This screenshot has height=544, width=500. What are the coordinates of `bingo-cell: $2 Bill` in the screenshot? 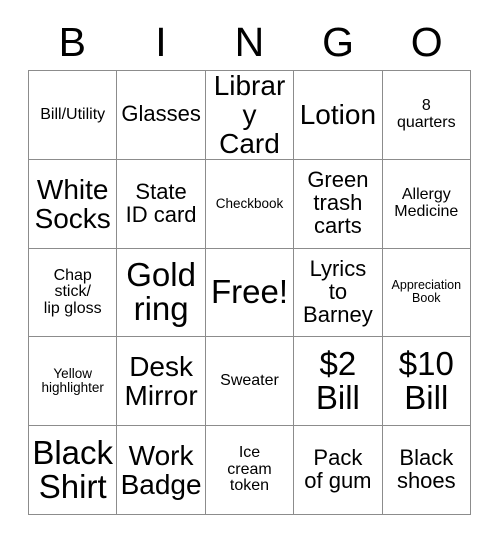 It's located at (338, 382).